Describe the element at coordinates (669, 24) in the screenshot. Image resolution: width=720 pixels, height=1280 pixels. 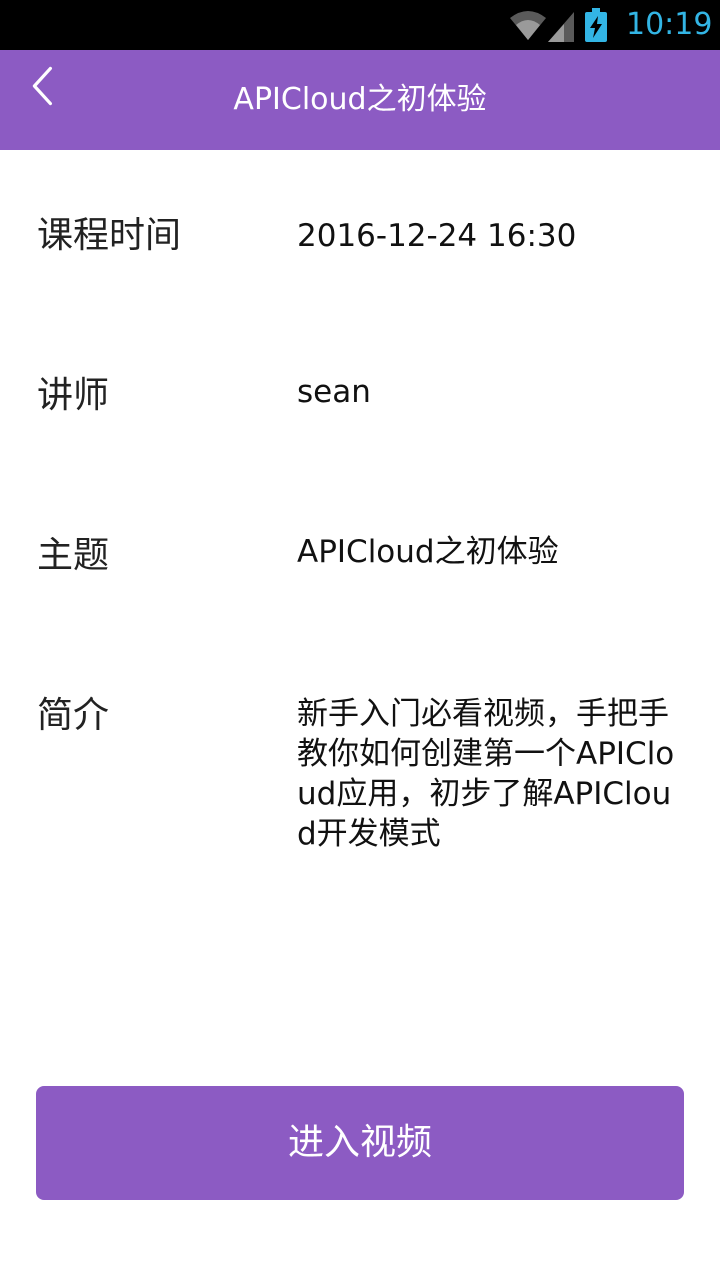
I see `status-clock: 10:19` at that location.